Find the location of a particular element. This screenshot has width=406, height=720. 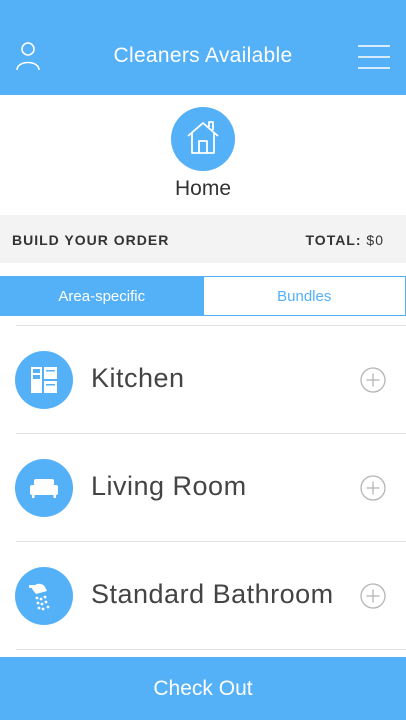

app-title: Cleaners Available is located at coordinates (203, 55).